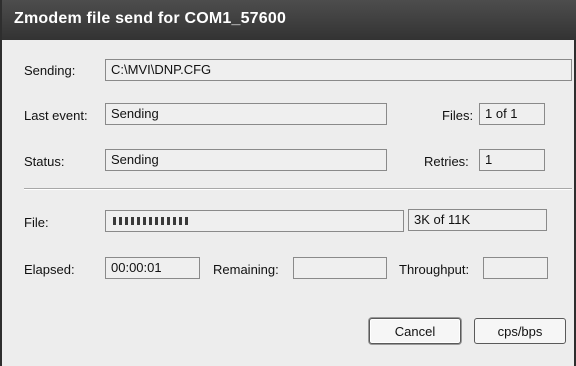  What do you see at coordinates (512, 160) in the screenshot?
I see `retries-field: 1` at bounding box center [512, 160].